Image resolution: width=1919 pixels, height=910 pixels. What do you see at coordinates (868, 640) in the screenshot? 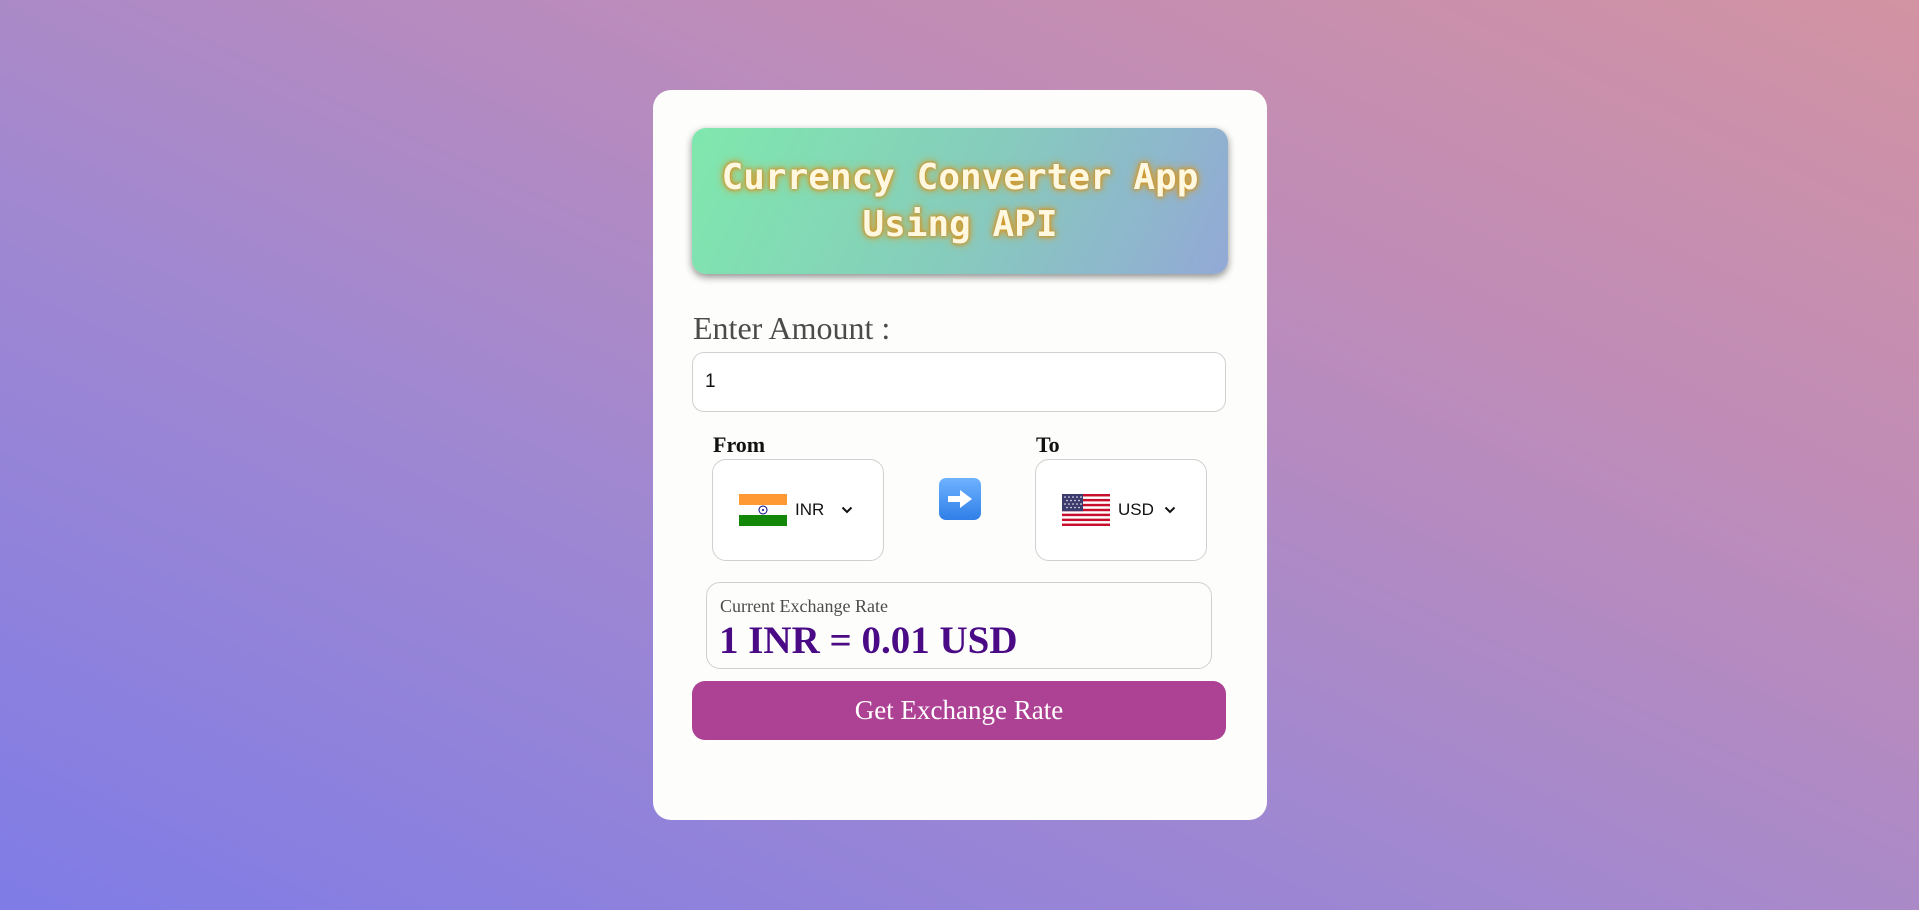
I see `exchange-rate-result: 1 INR = 0.01 USD` at bounding box center [868, 640].